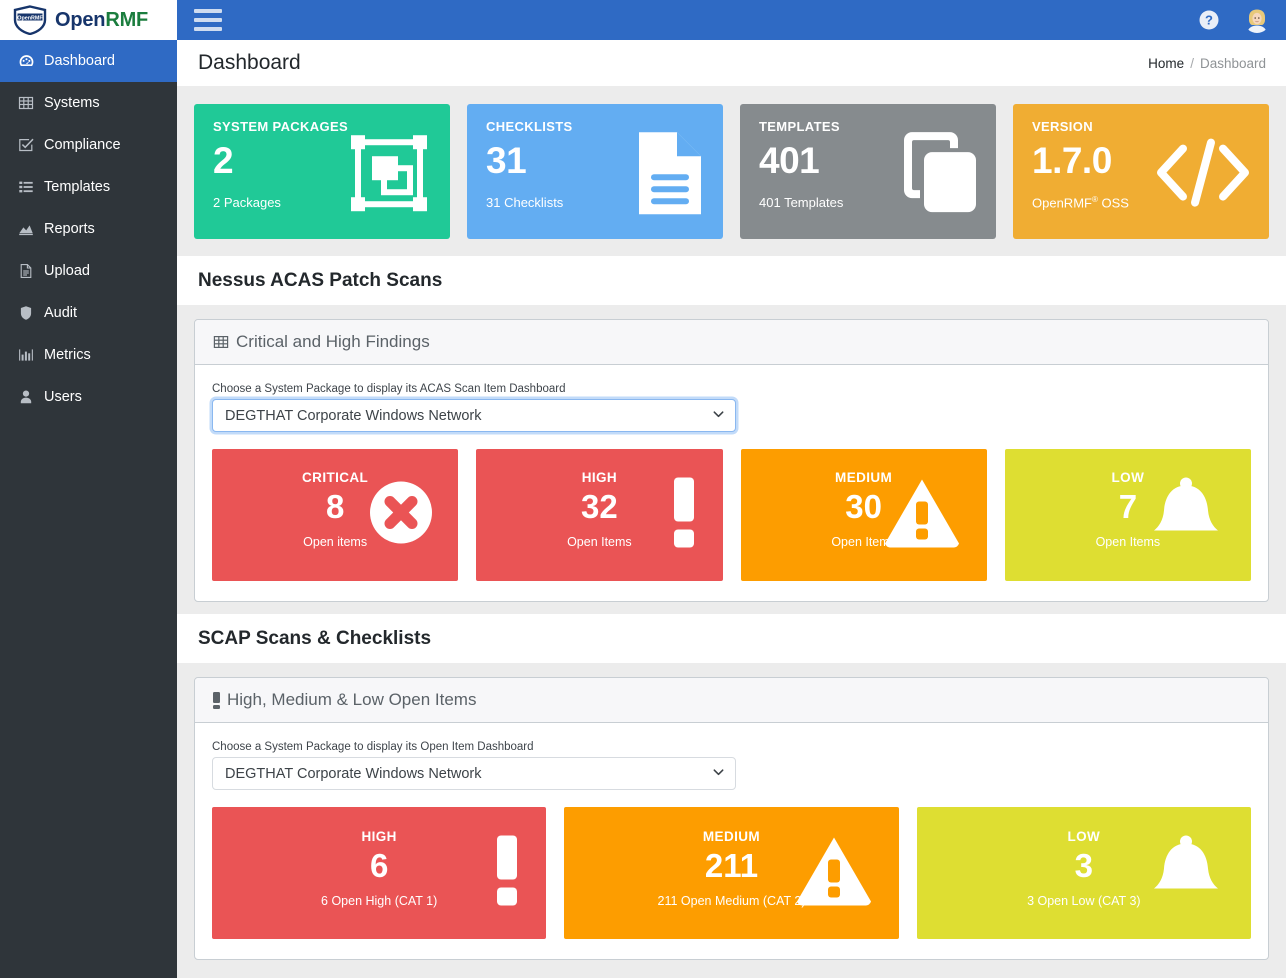 Image resolution: width=1286 pixels, height=978 pixels. I want to click on sidebar-item-audit: Audit, so click(88, 313).